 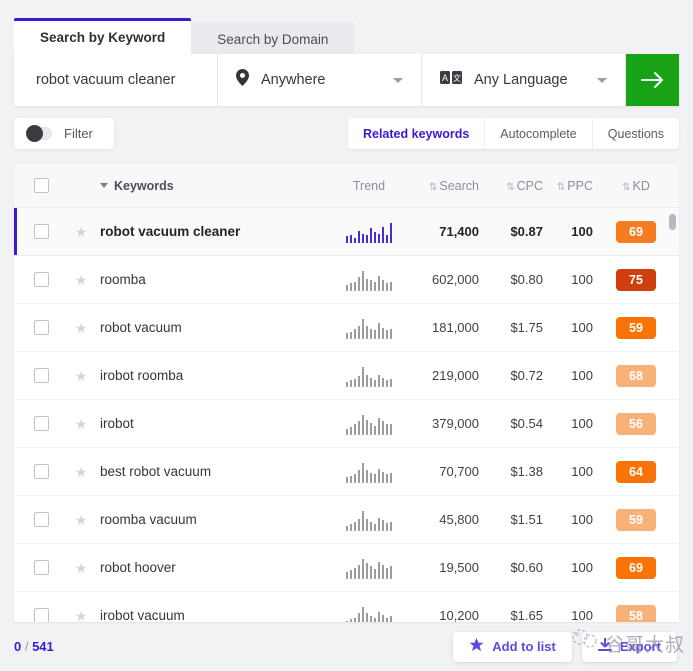 I want to click on table-row: ★ robot vacuum 181,000 $1.75 100 59, so click(x=346, y=328).